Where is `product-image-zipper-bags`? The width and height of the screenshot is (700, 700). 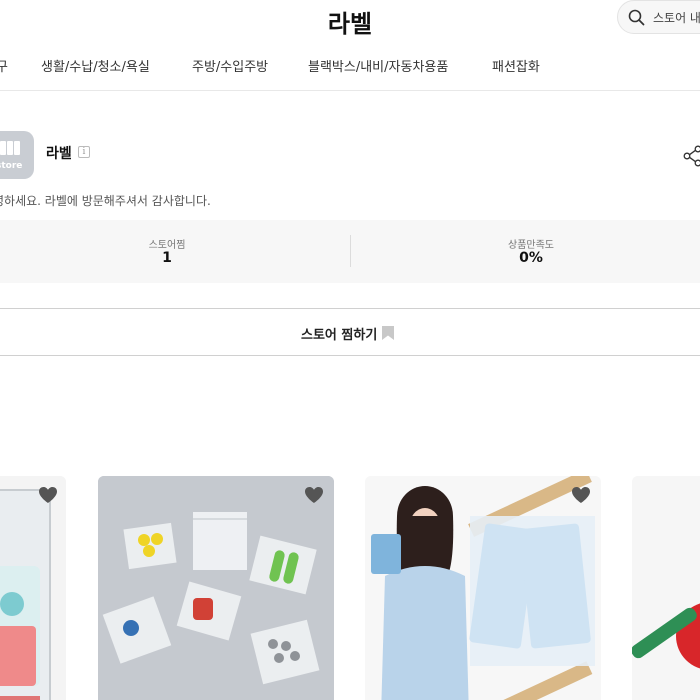 product-image-zipper-bags is located at coordinates (216, 588).